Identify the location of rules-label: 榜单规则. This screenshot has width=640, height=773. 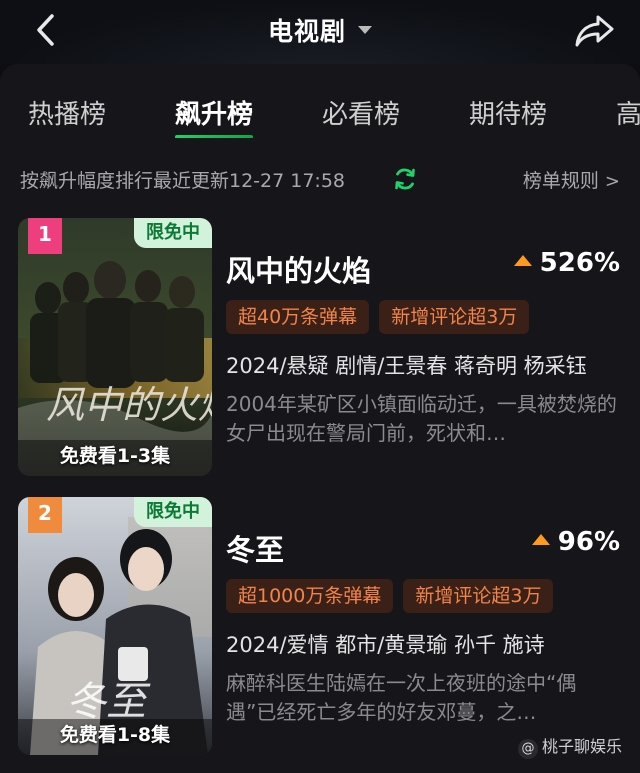
(560, 181).